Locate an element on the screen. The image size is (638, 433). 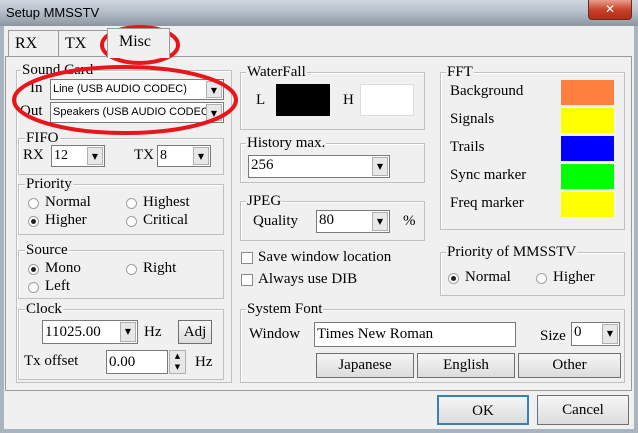
font-window-input: Times New Roman is located at coordinates (415, 334).